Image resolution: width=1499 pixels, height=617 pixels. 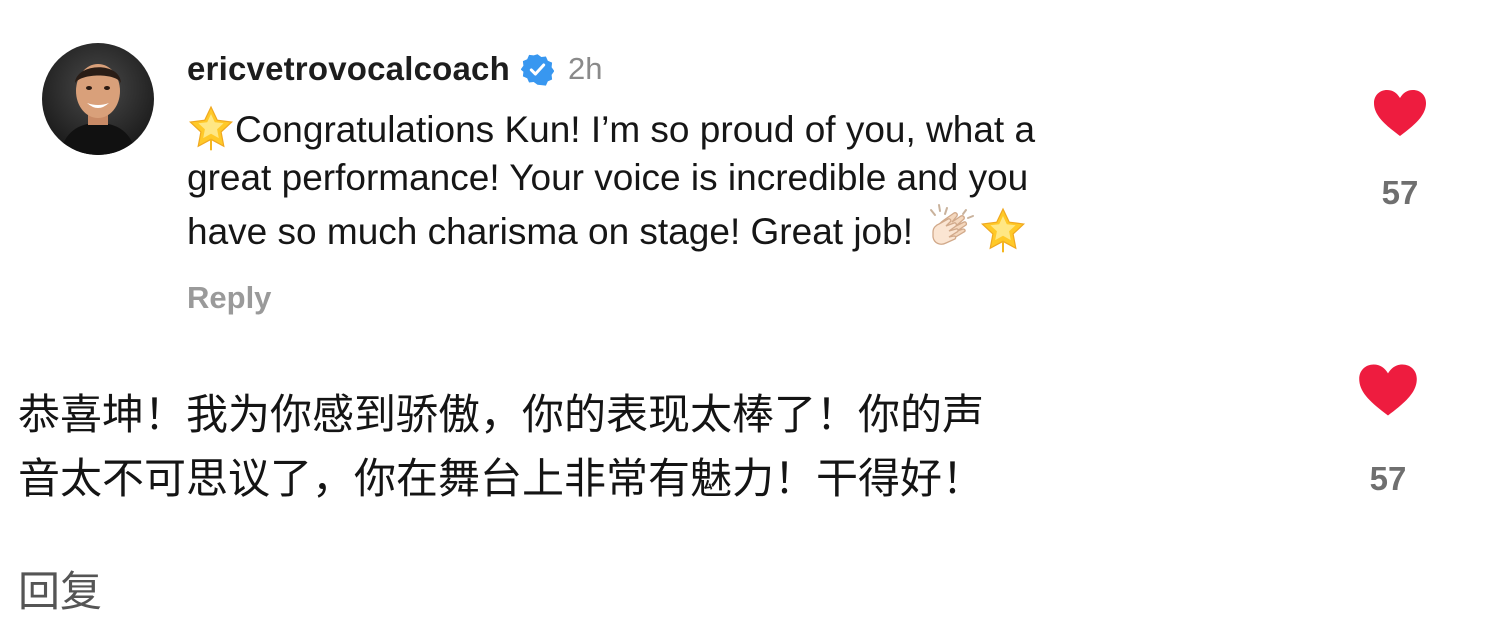 What do you see at coordinates (501, 414) in the screenshot?
I see `translated-line-1: 恭喜坤！我为你感到骄傲，你的表现太棒了！你的声` at bounding box center [501, 414].